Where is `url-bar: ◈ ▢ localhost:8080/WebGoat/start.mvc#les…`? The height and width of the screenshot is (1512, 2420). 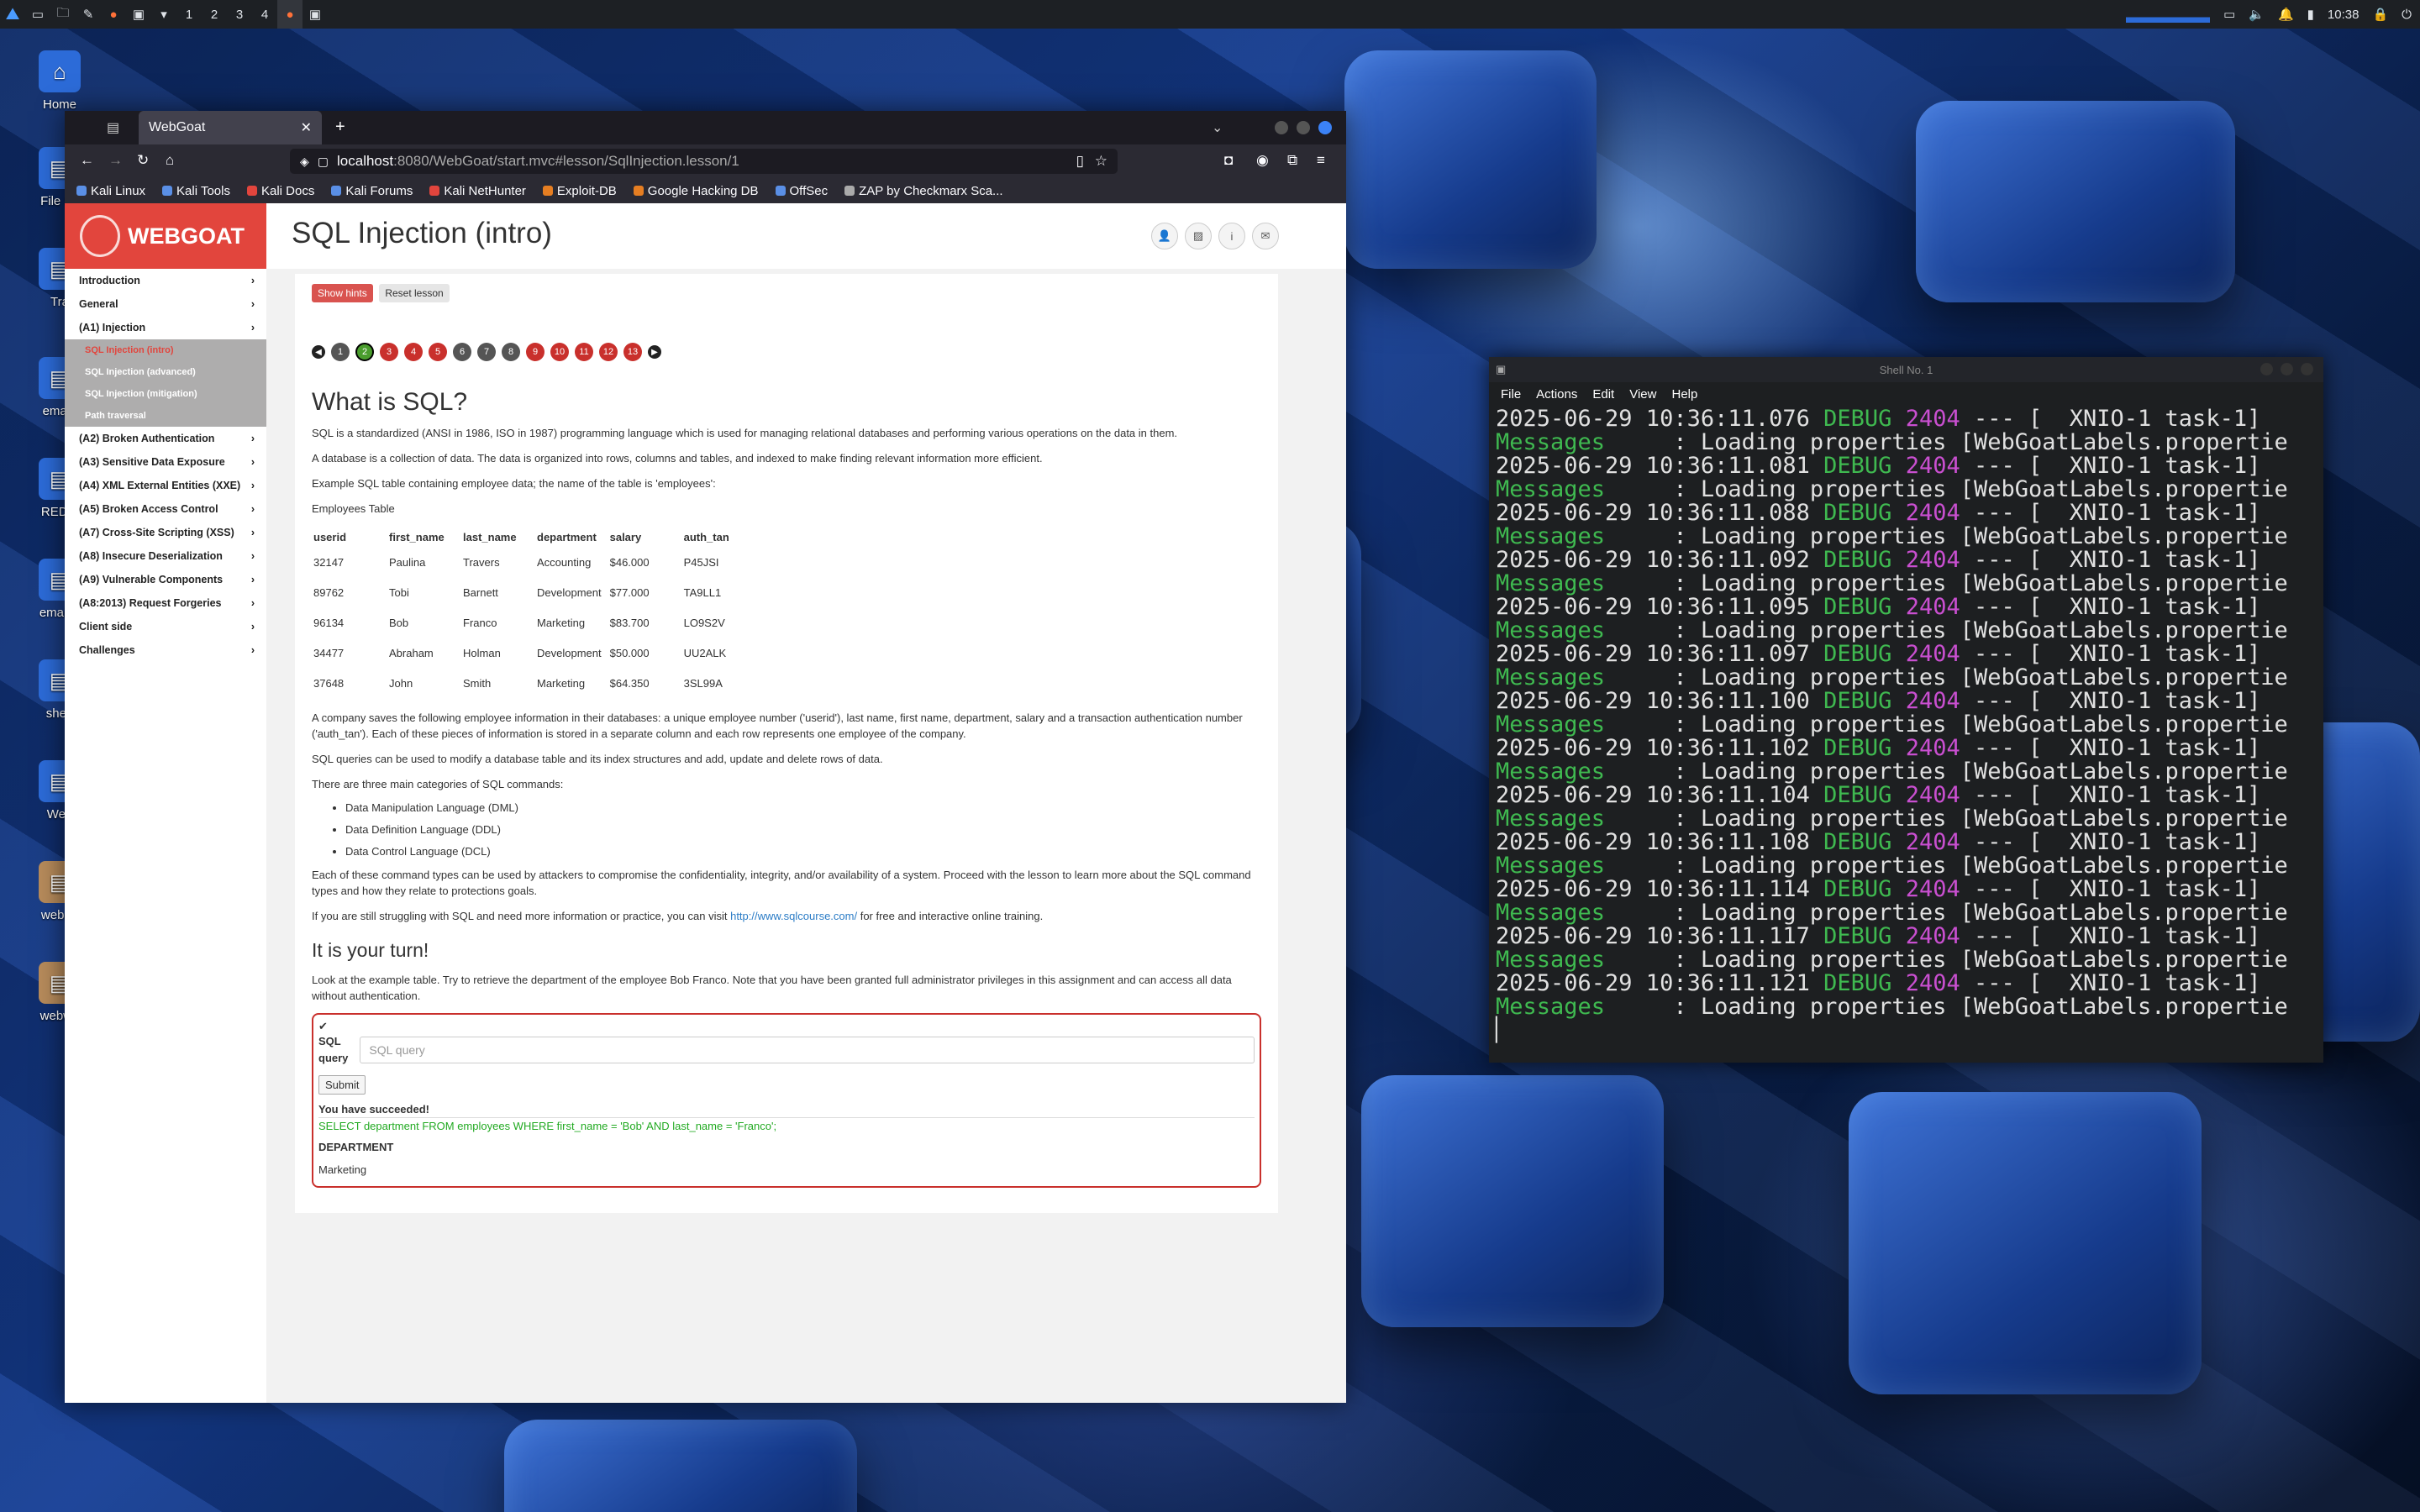
url-bar: ◈ ▢ localhost:8080/WebGoat/start.mvc#les… is located at coordinates (704, 161).